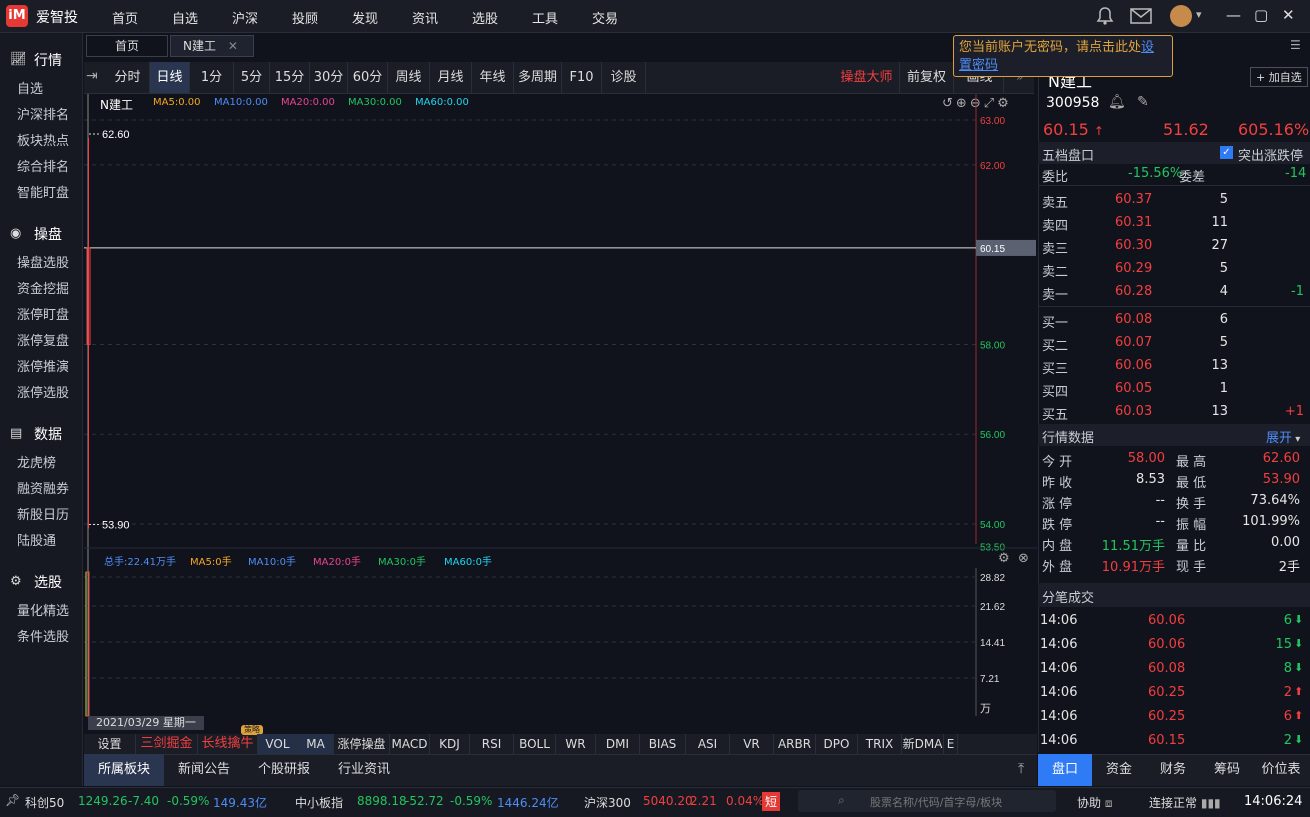 The image size is (1310, 817). I want to click on idx1-name: 科创50, so click(44, 802).